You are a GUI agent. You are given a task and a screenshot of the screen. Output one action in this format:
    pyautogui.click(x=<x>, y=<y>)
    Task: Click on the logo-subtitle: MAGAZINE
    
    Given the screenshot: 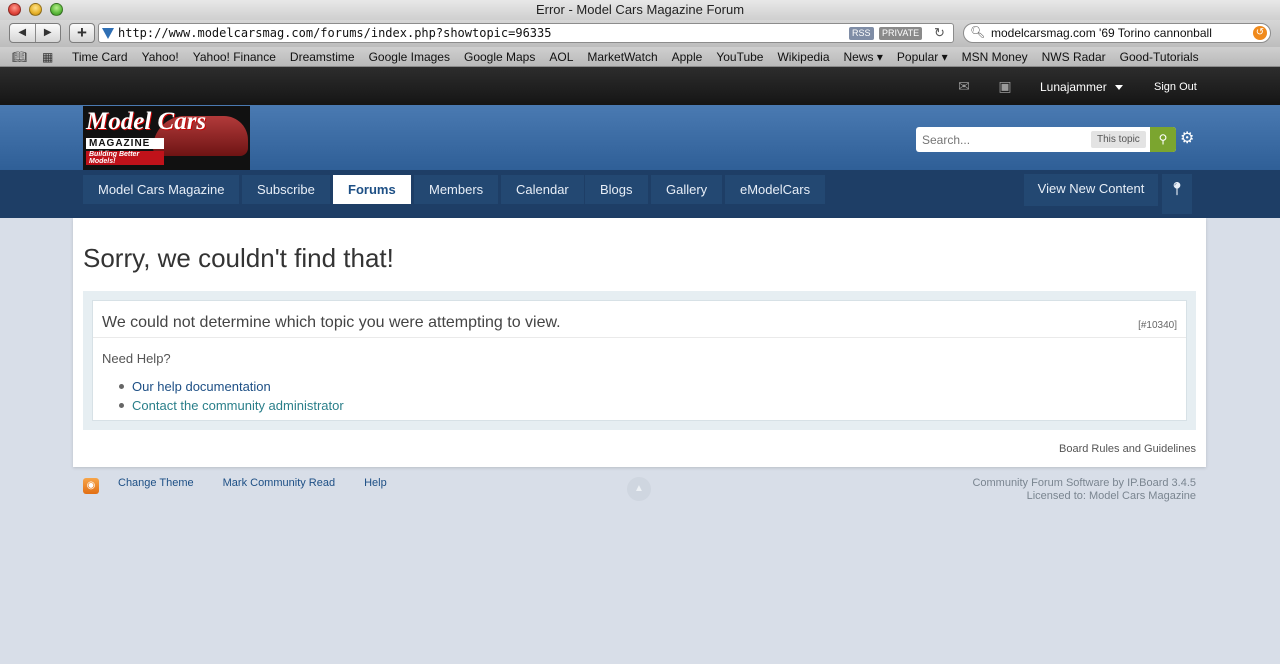 What is the action you would take?
    pyautogui.click(x=125, y=143)
    